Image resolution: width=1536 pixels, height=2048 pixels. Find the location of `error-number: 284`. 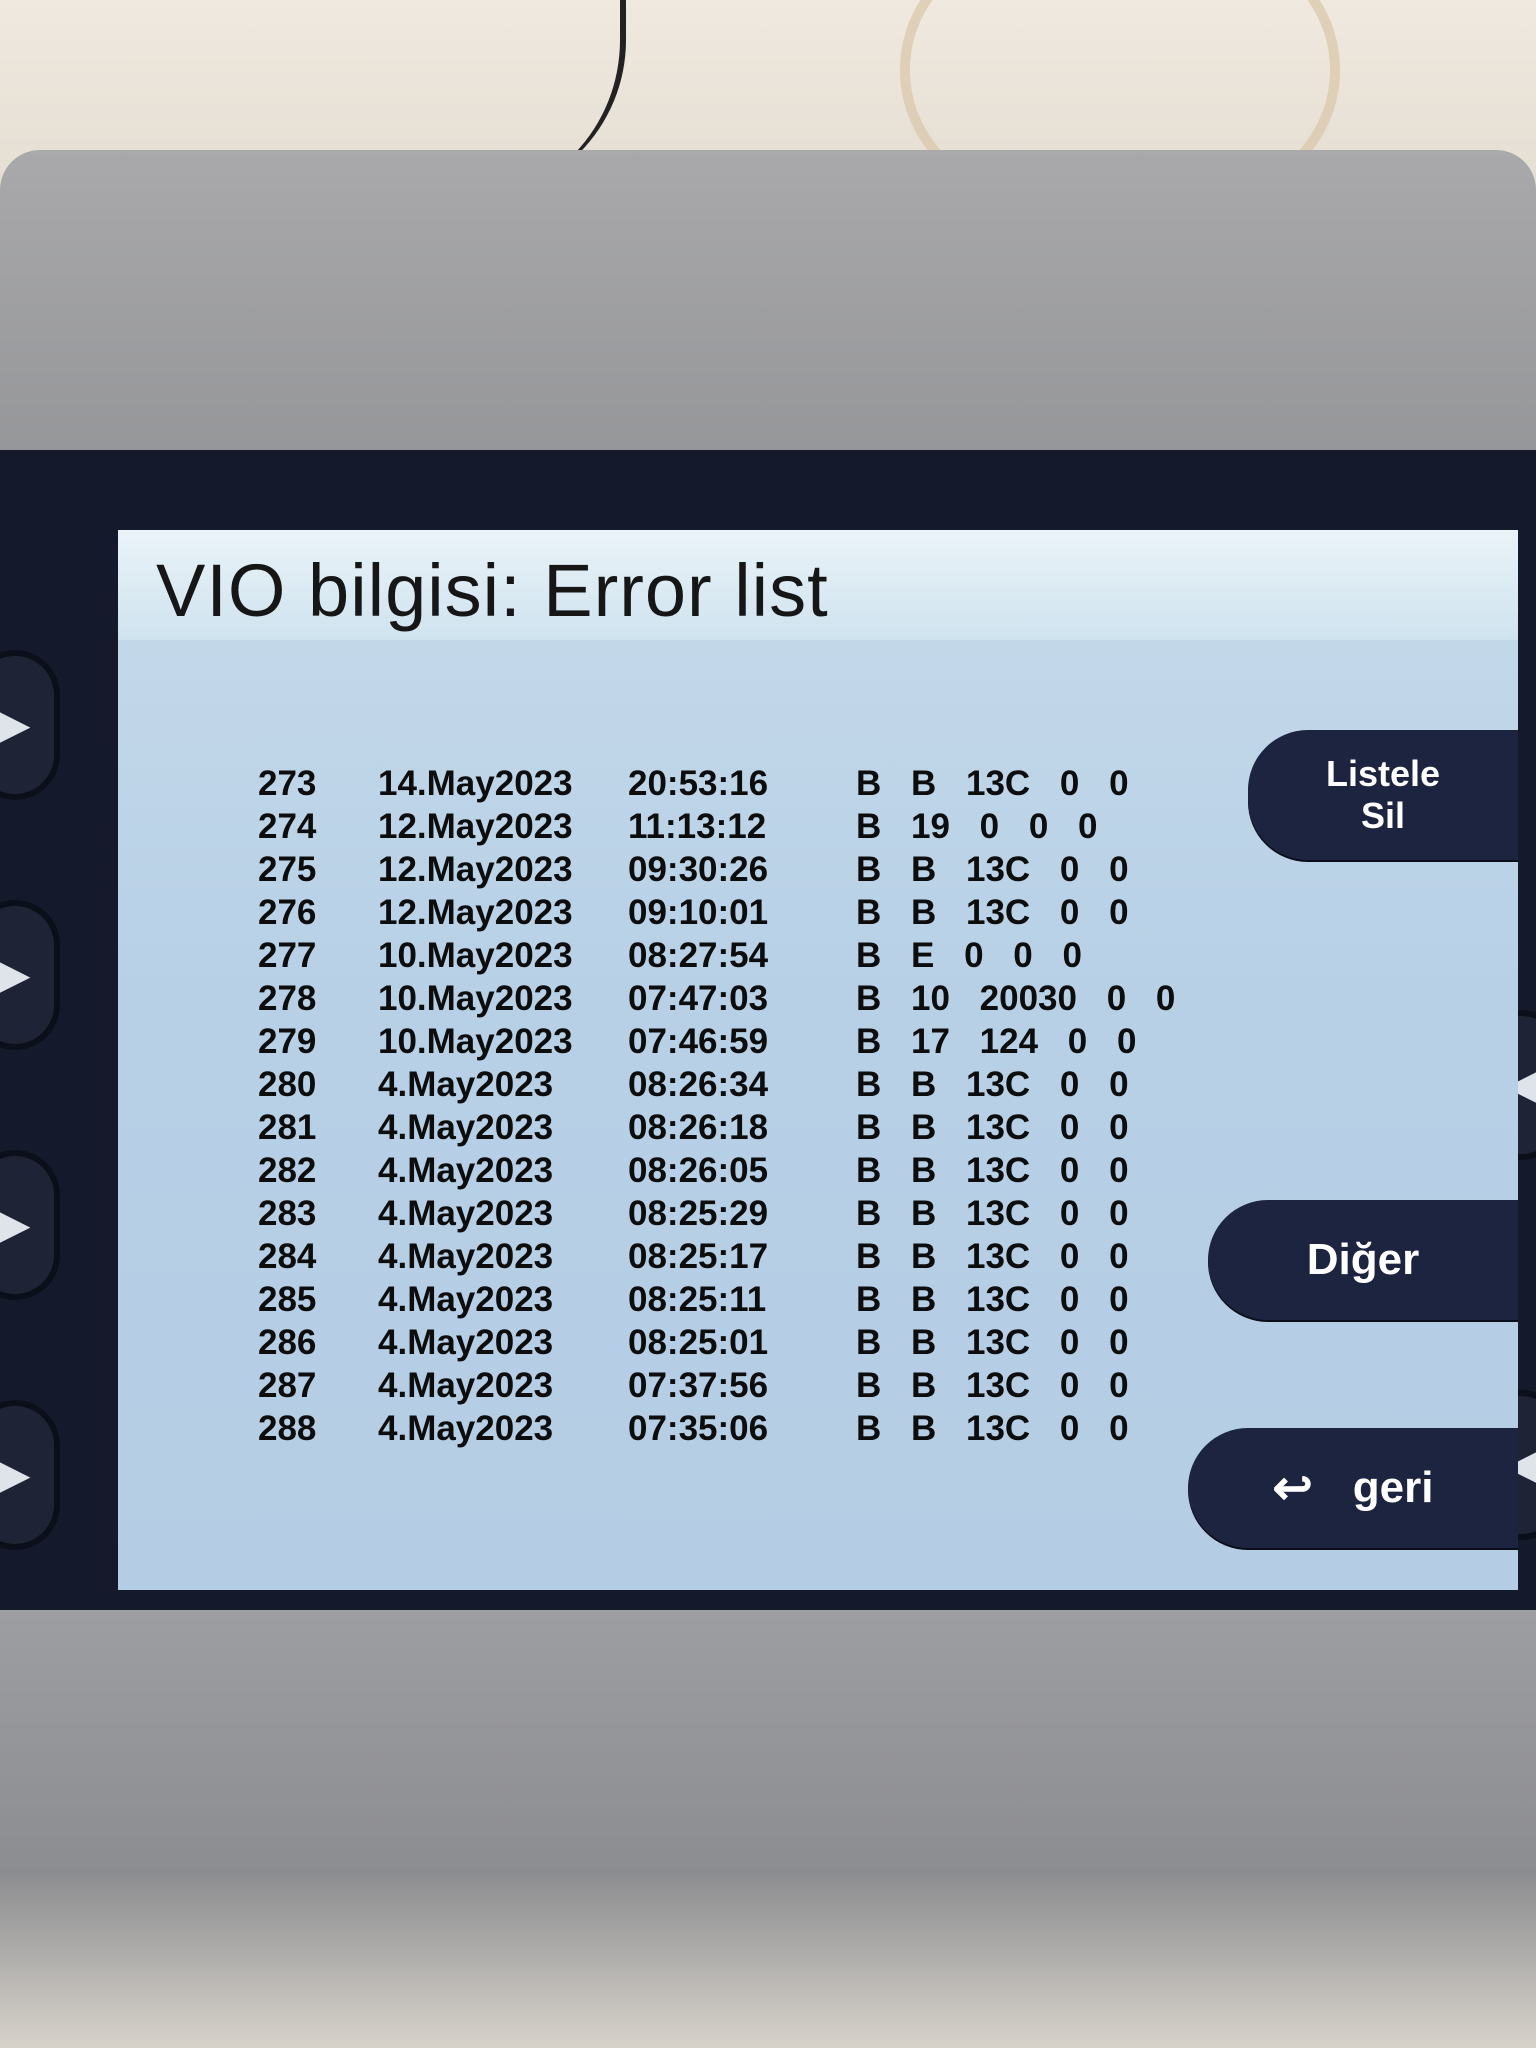

error-number: 284 is located at coordinates (287, 1256).